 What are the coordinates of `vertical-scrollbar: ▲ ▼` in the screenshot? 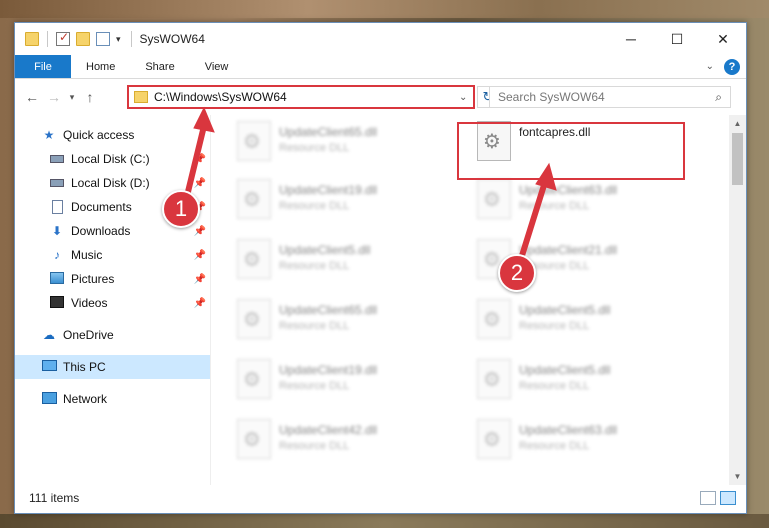 It's located at (737, 300).